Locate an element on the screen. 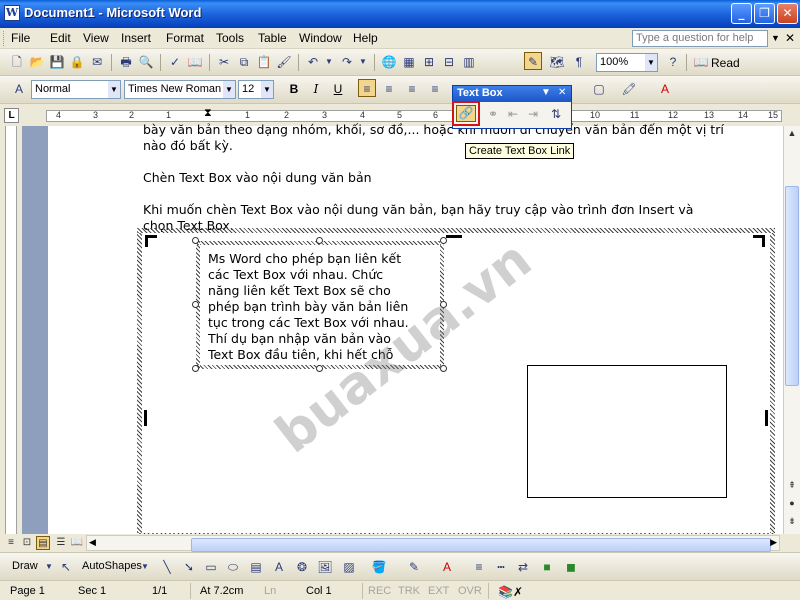 This screenshot has width=800, height=600. text-box-toolbar-header: Text Box ▼ ✕ is located at coordinates (512, 94).